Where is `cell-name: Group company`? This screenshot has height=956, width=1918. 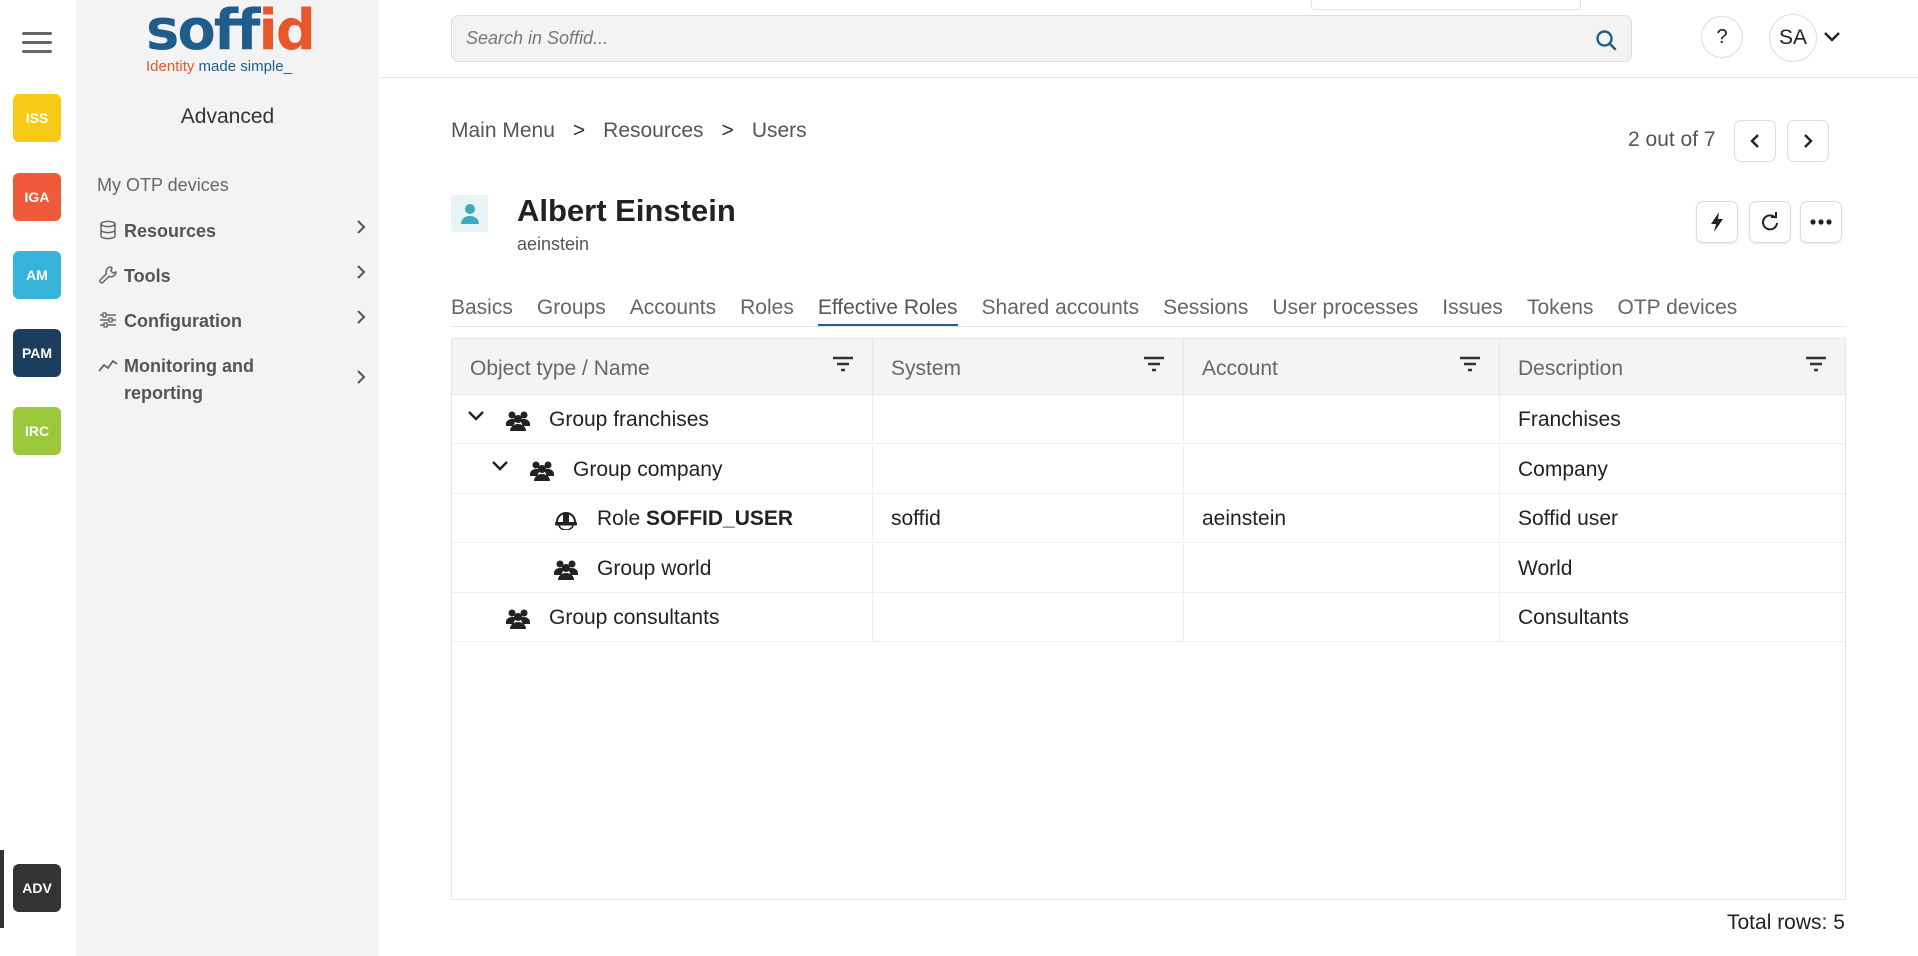
cell-name: Group company is located at coordinates (662, 469).